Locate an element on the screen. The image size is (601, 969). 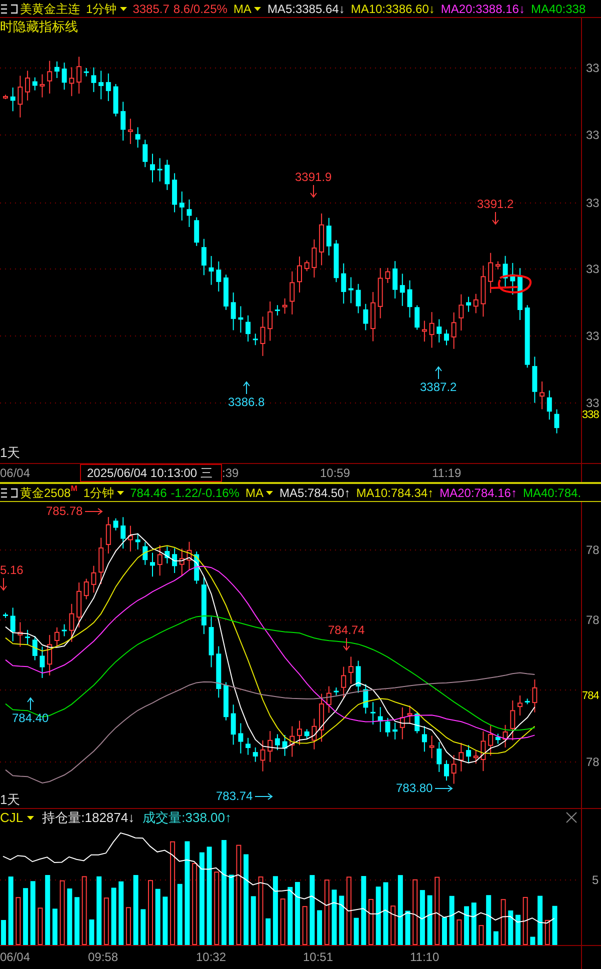
moving-average-value: MA40:338 is located at coordinates (558, 9).